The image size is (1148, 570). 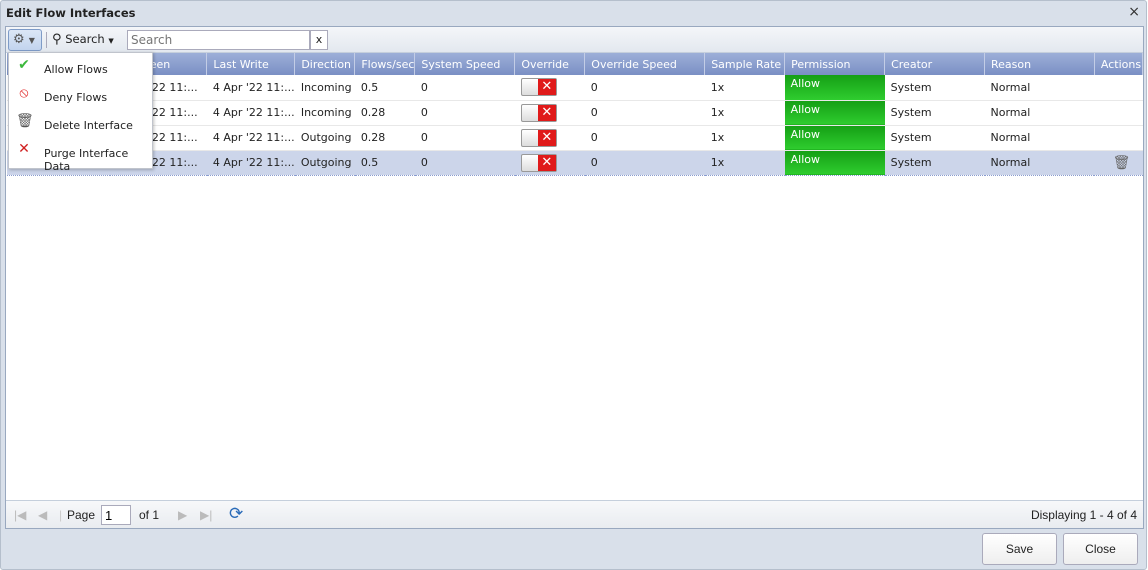 What do you see at coordinates (88, 125) in the screenshot?
I see `menu-item-label: Delete Interface` at bounding box center [88, 125].